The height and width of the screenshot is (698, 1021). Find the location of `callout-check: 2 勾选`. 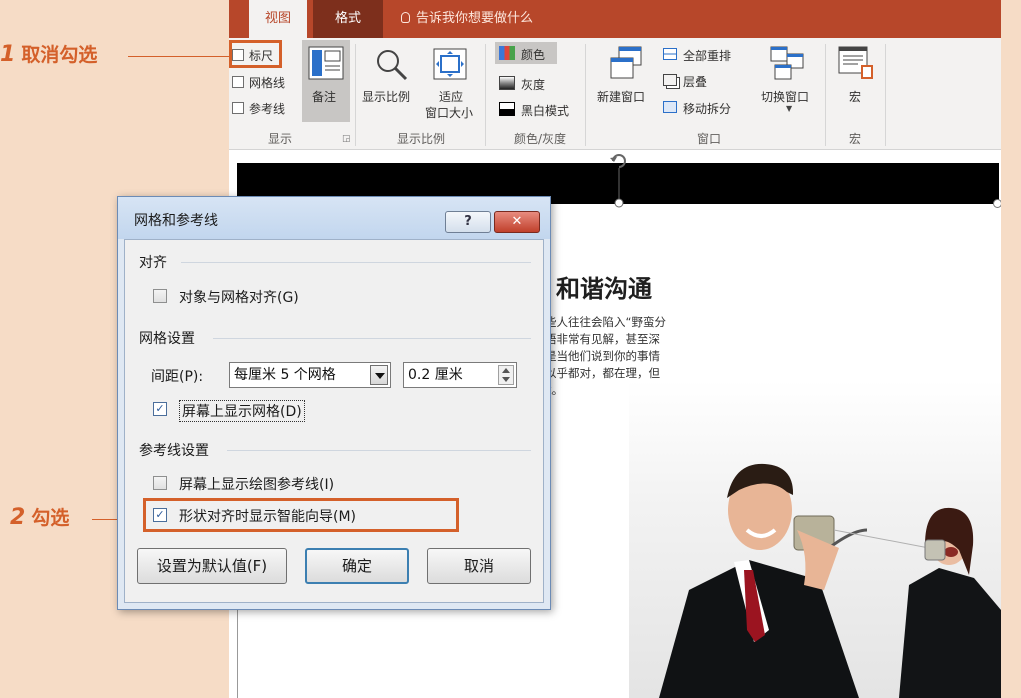

callout-check: 2 勾选 is located at coordinates (39, 518).